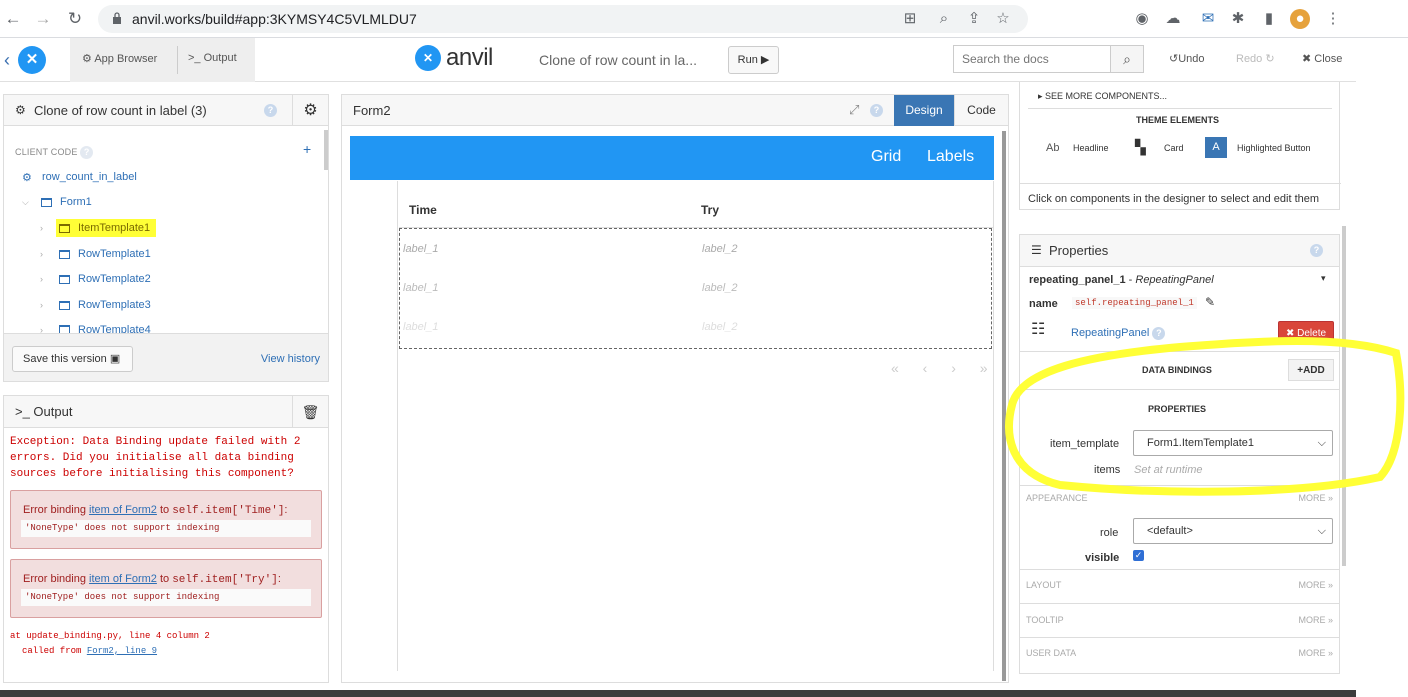  What do you see at coordinates (290, 359) in the screenshot?
I see `view-history-link: View history` at bounding box center [290, 359].